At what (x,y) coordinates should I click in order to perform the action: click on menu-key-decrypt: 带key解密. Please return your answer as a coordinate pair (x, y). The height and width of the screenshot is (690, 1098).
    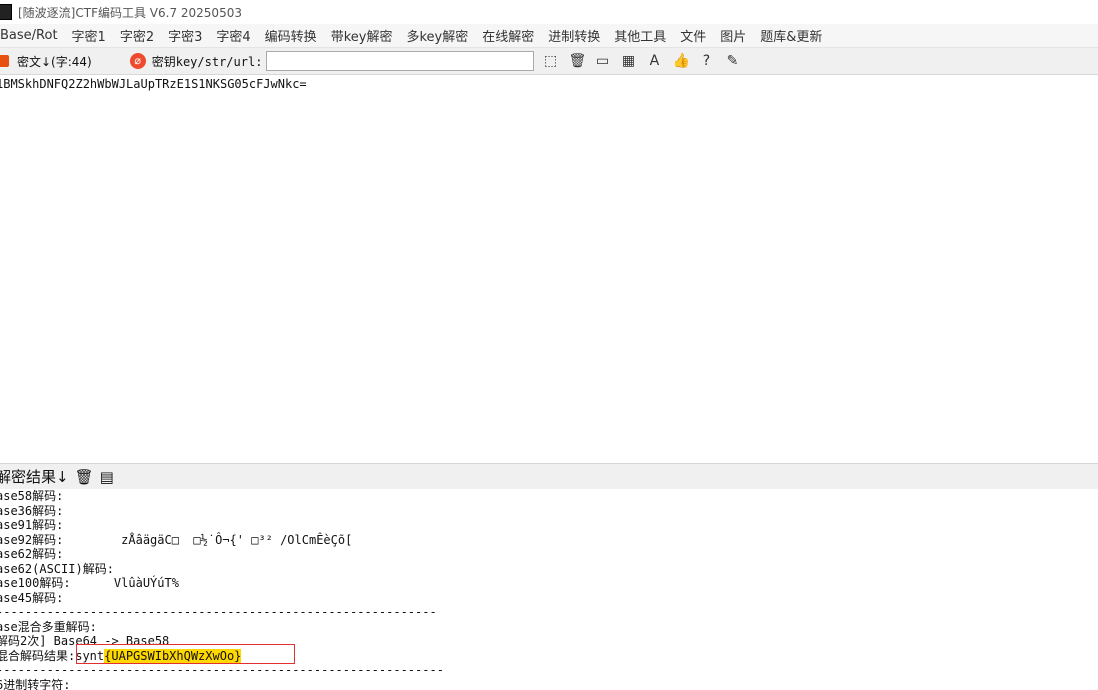
    Looking at the image, I should click on (362, 35).